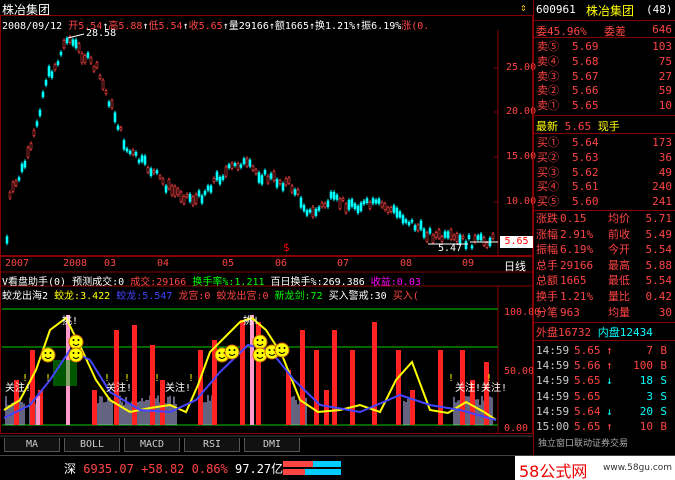  Describe the element at coordinates (553, 469) in the screenshot. I see `watermark-brand: 58公式网` at that location.